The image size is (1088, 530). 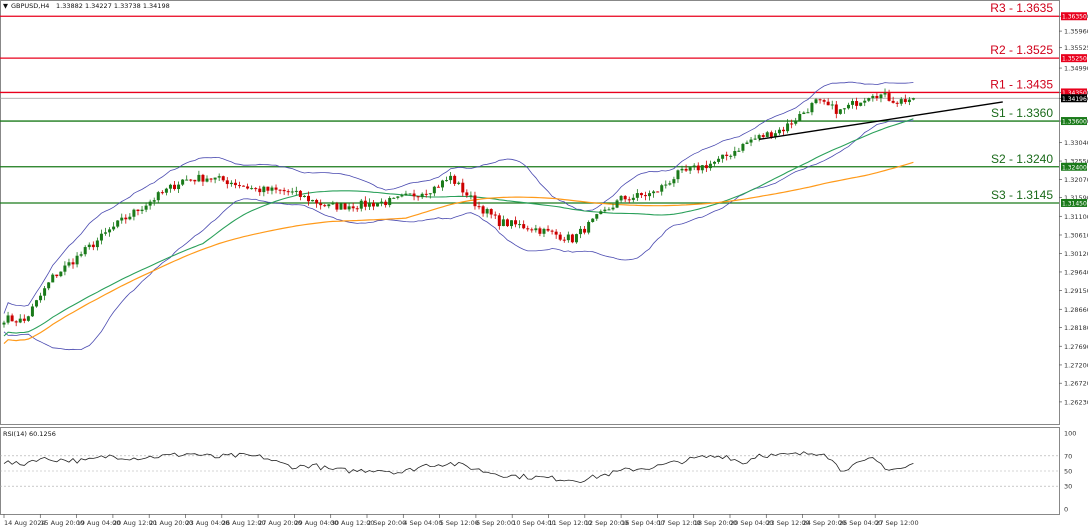 What do you see at coordinates (1068, 487) in the screenshot?
I see `rsi-tick-label: 30` at bounding box center [1068, 487].